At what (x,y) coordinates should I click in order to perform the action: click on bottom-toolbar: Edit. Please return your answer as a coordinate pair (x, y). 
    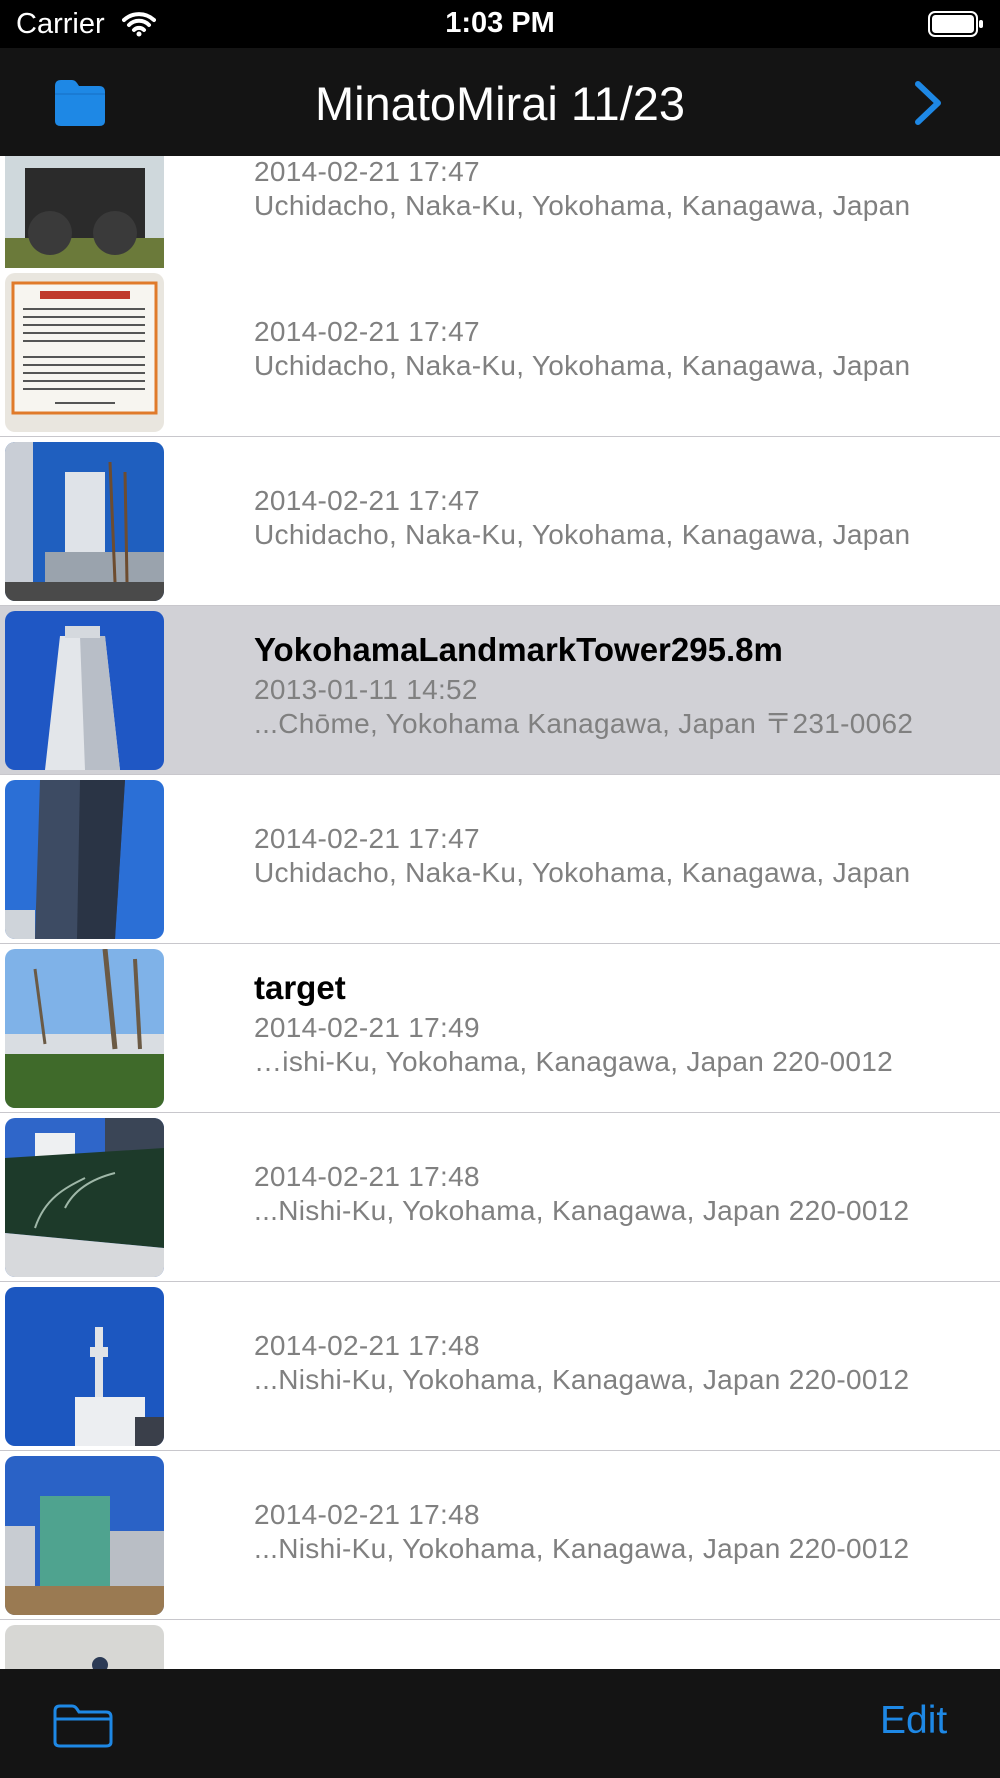
    Looking at the image, I should click on (500, 1723).